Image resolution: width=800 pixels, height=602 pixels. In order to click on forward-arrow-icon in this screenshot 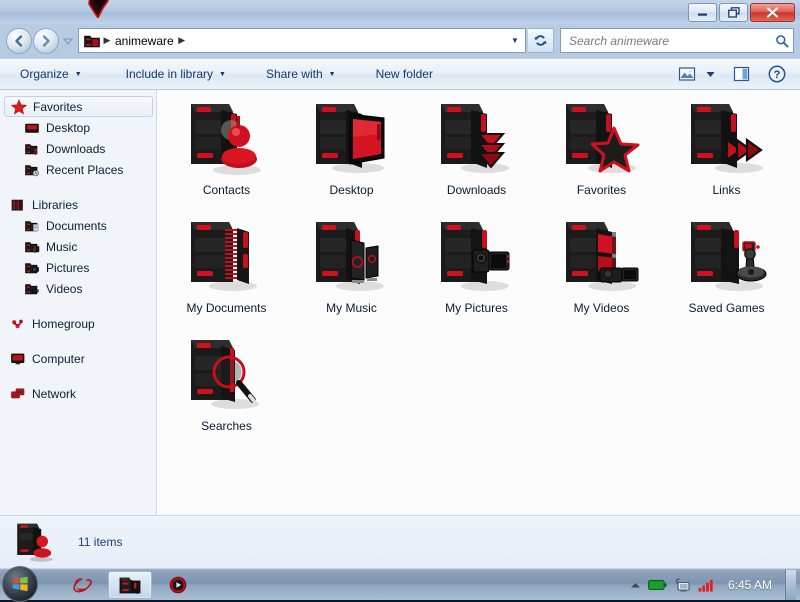, I will do `click(46, 41)`.